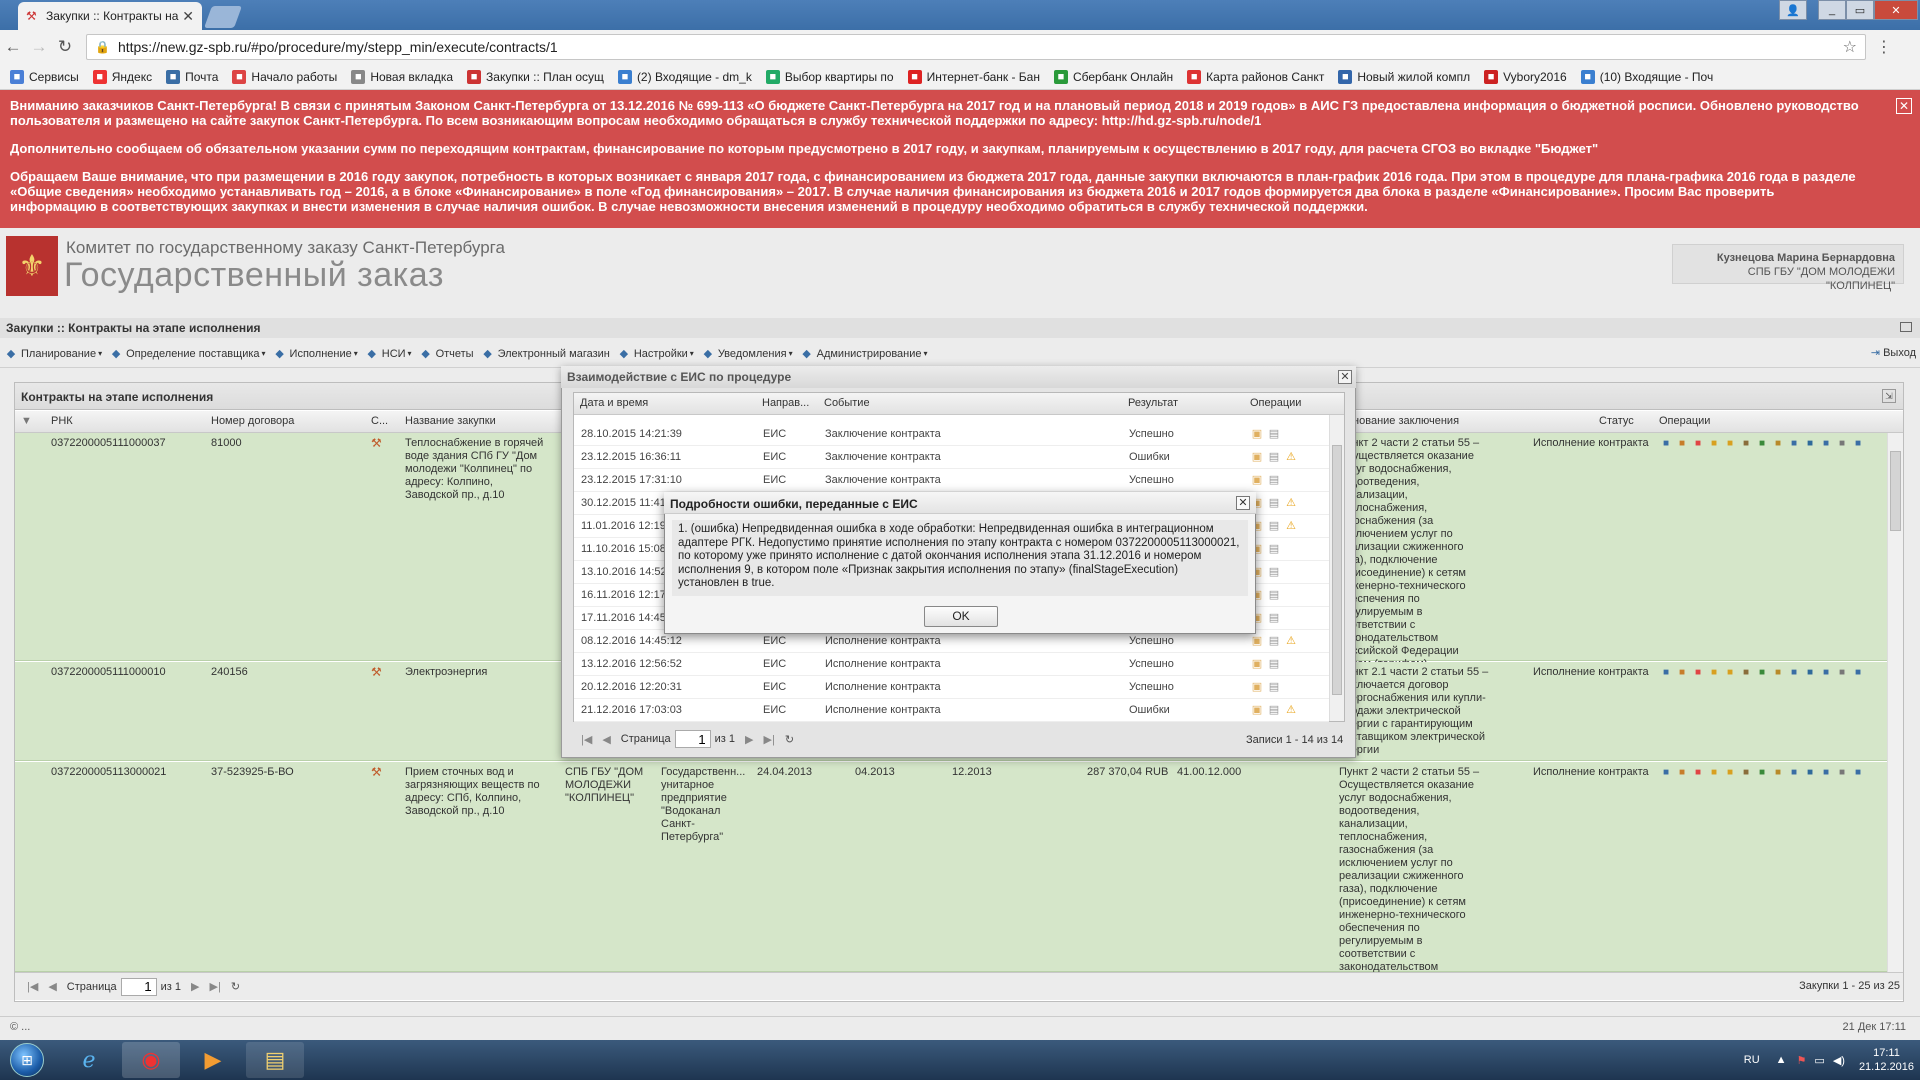 This screenshot has height=1080, width=1920. Describe the element at coordinates (39, 47) in the screenshot. I see `forward-icon: →` at that location.